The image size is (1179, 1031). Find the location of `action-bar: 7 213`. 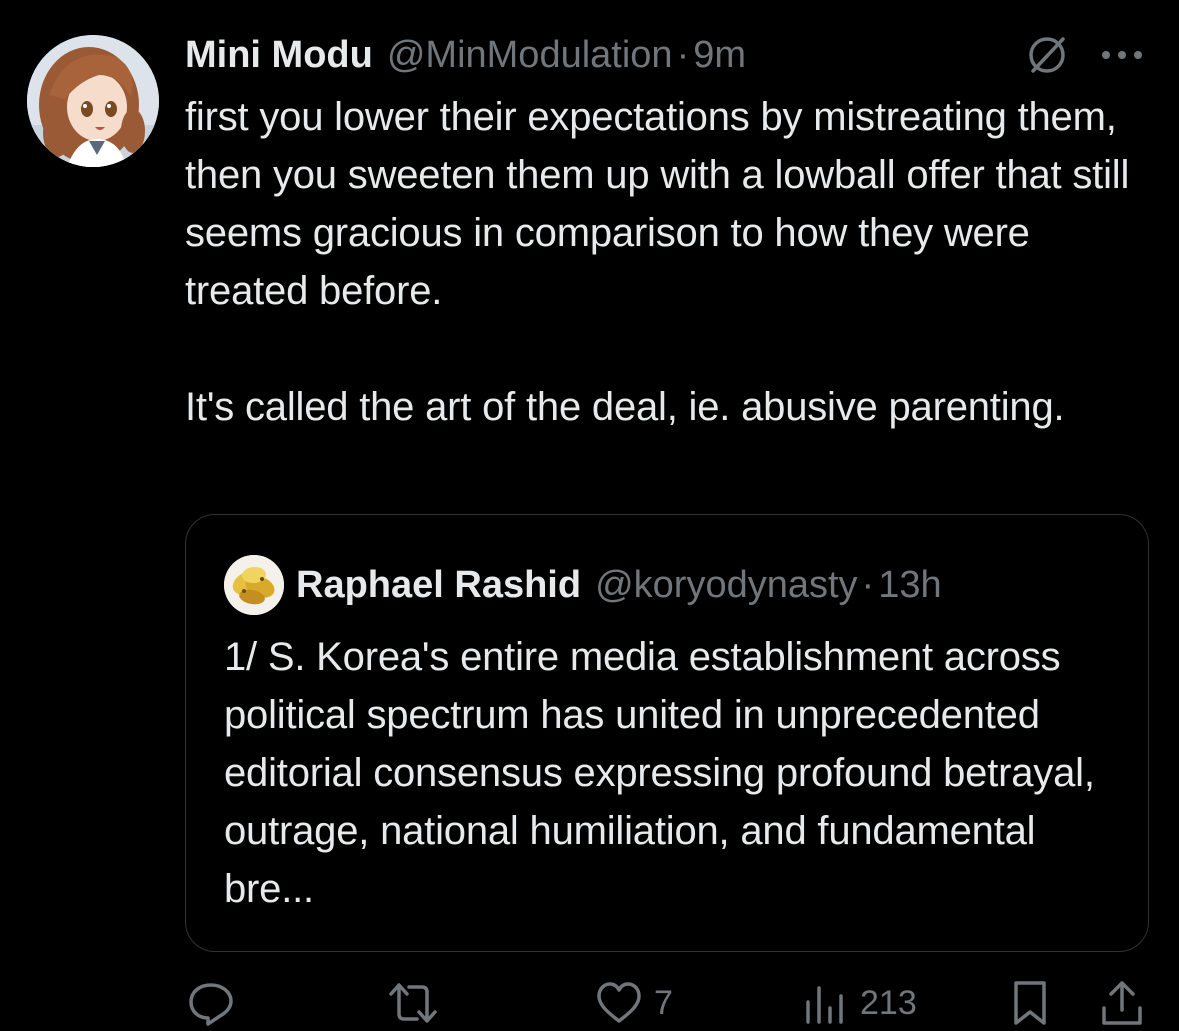

action-bar: 7 213 is located at coordinates (589, 1003).